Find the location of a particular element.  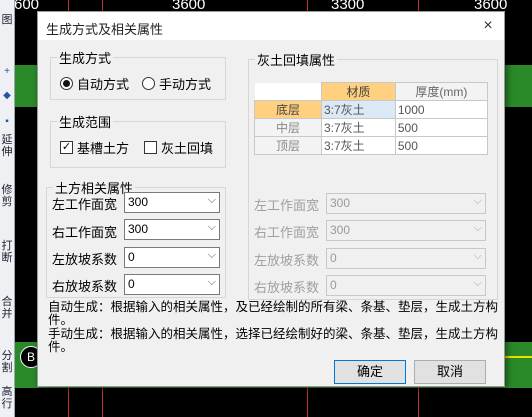

bf-left-work-width-label: 左工作面宽 is located at coordinates (287, 205).